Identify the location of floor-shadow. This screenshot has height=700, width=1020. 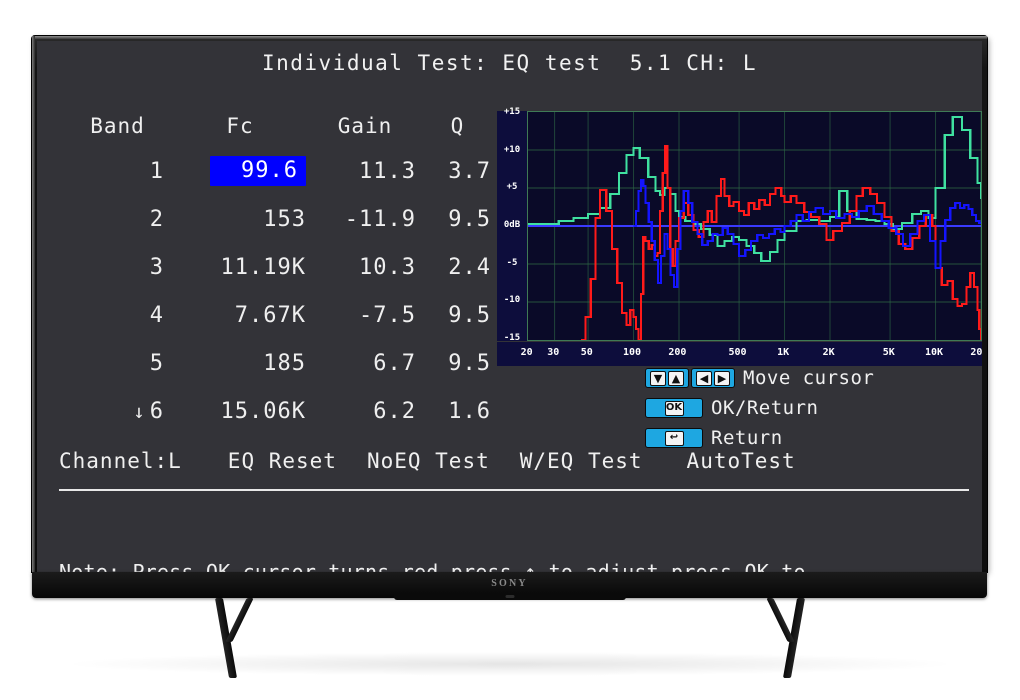
(510, 664).